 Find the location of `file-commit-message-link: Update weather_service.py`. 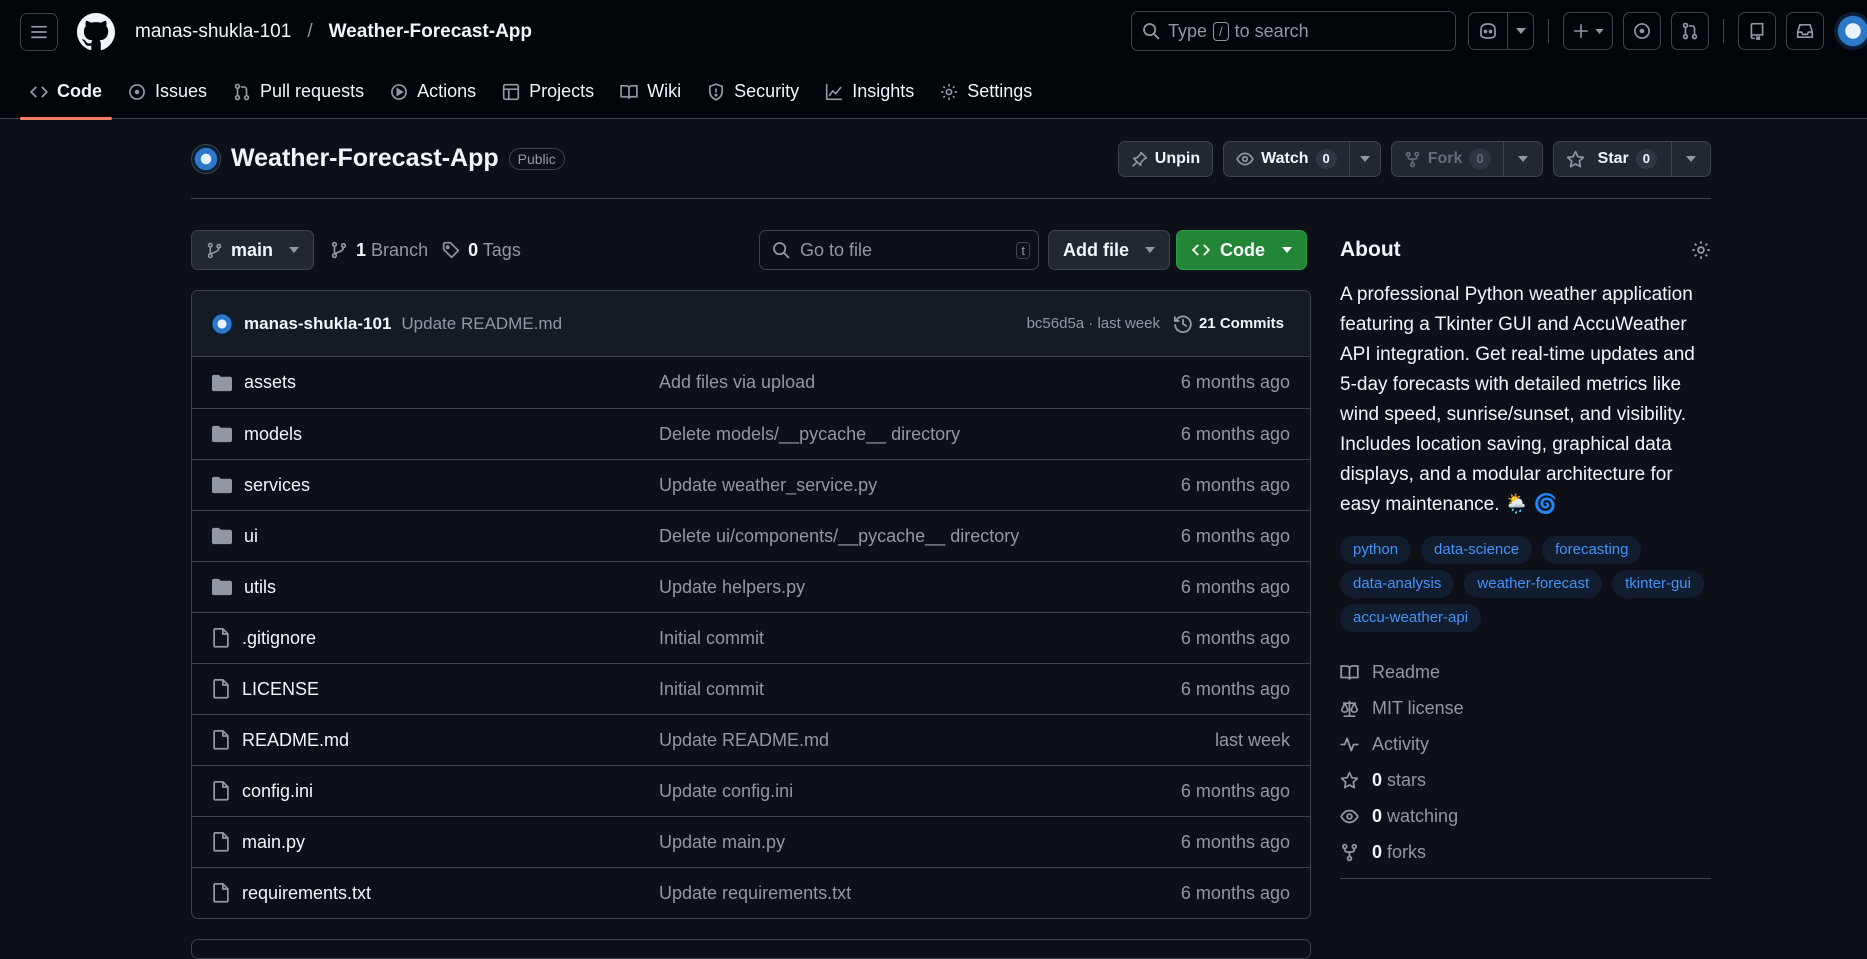

file-commit-message-link: Update weather_service.py is located at coordinates (768, 485).